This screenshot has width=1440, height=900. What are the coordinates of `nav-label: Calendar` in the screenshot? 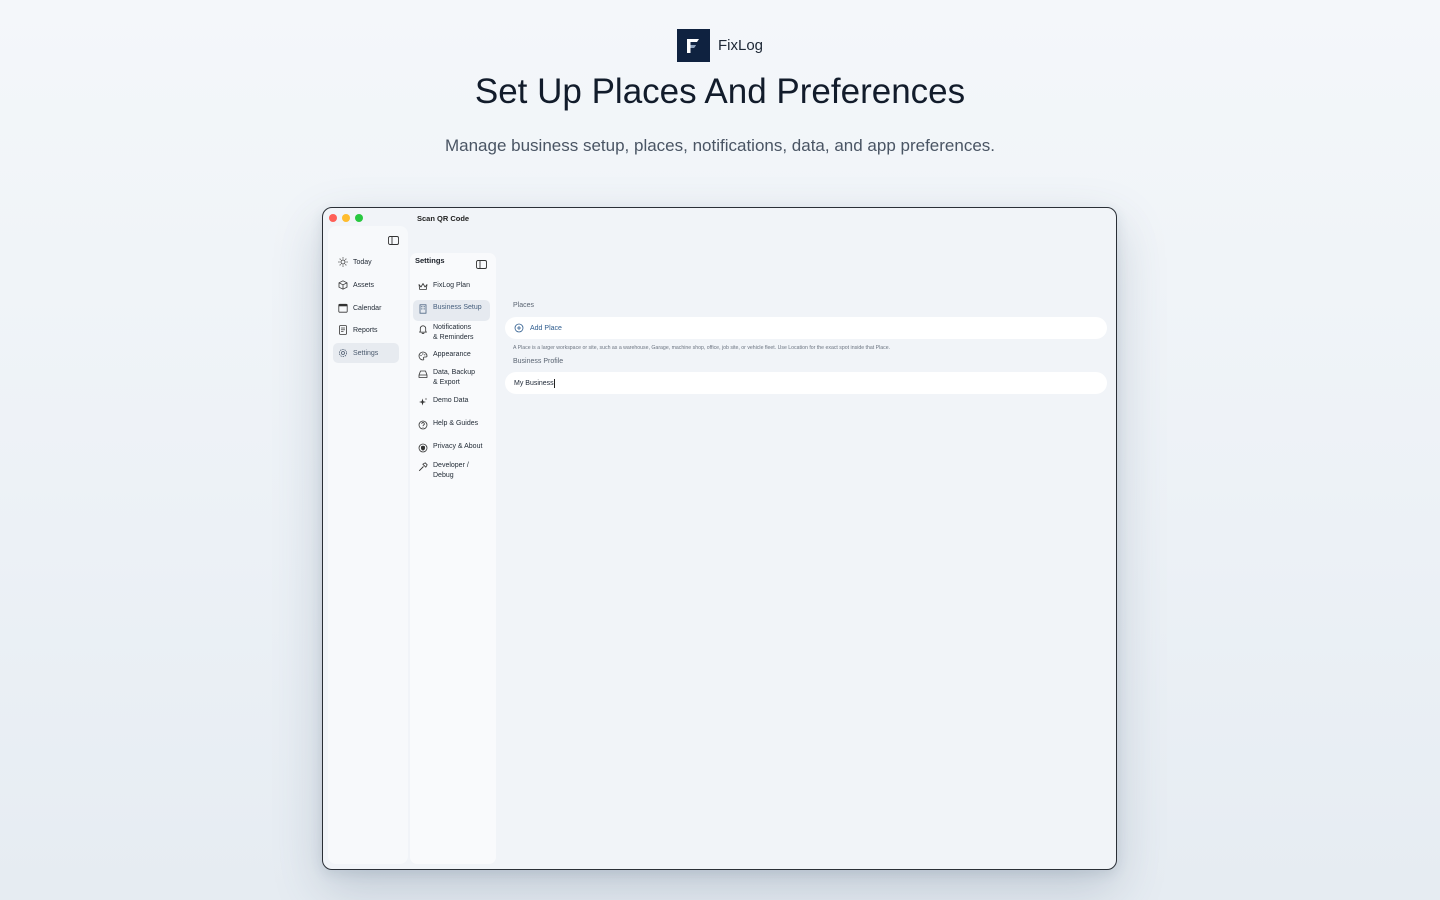 It's located at (367, 308).